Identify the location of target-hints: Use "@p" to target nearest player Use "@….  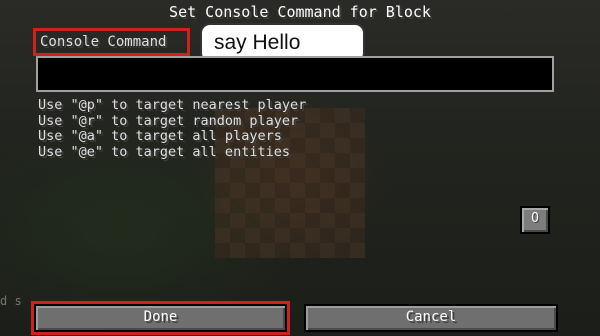
(172, 128).